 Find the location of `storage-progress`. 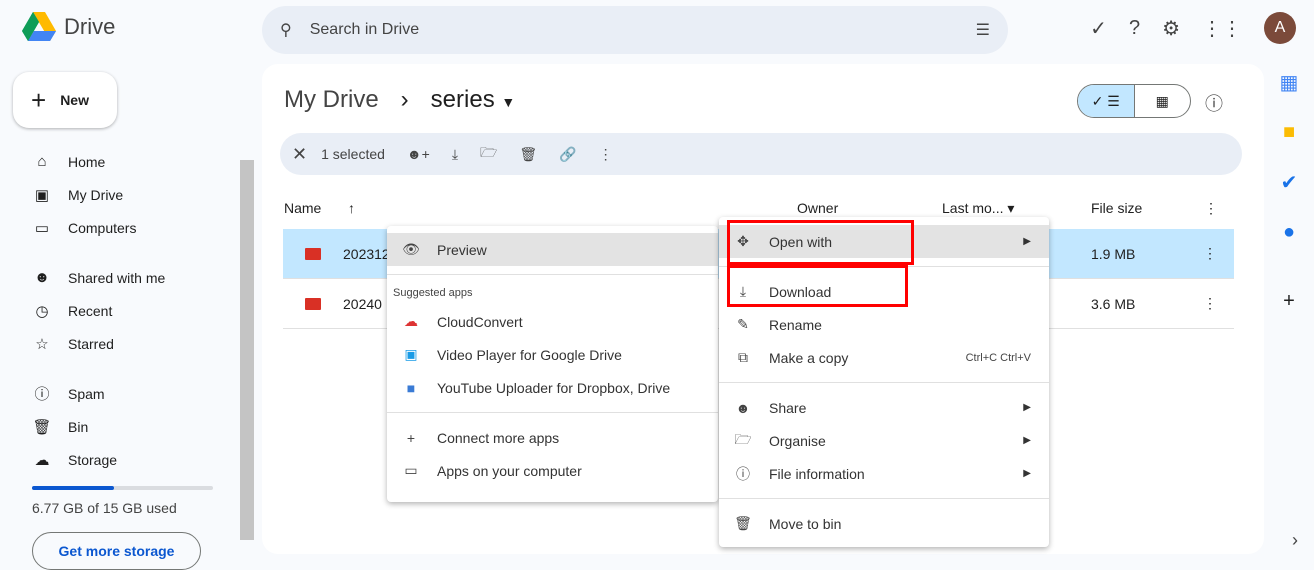

storage-progress is located at coordinates (122, 488).